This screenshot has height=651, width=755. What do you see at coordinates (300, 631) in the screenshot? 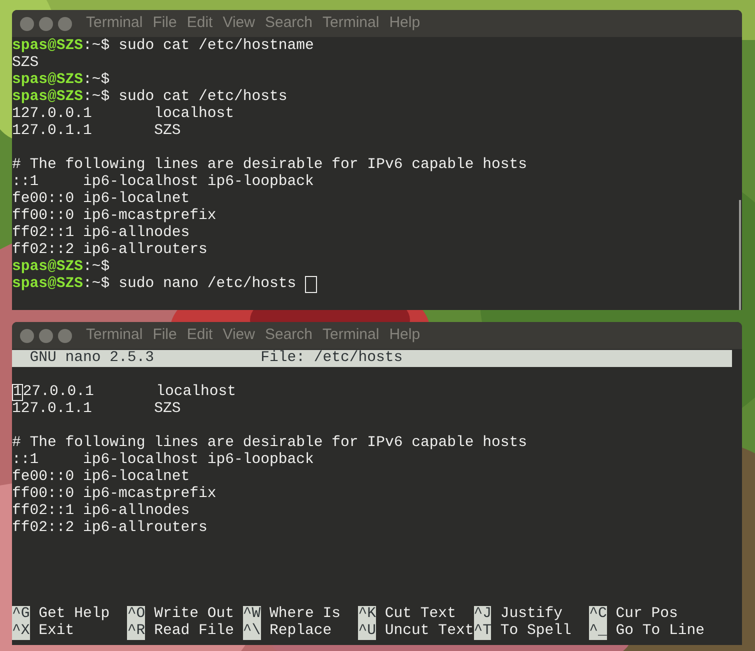
I see `shortcut-label: Replace` at bounding box center [300, 631].